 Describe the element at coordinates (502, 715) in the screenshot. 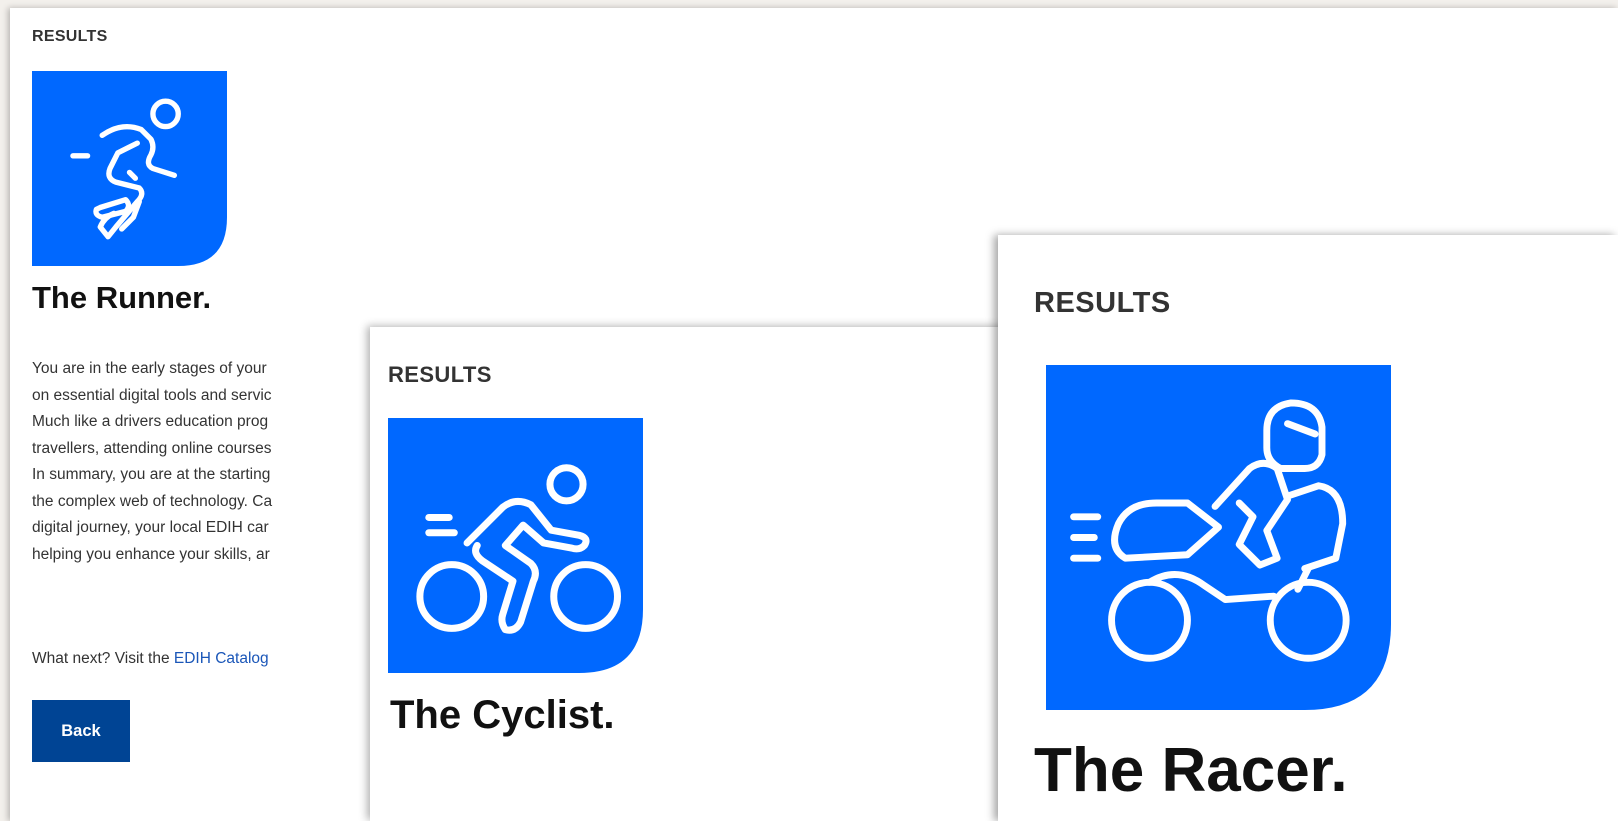

I see `result-title: The Cyclist.` at that location.